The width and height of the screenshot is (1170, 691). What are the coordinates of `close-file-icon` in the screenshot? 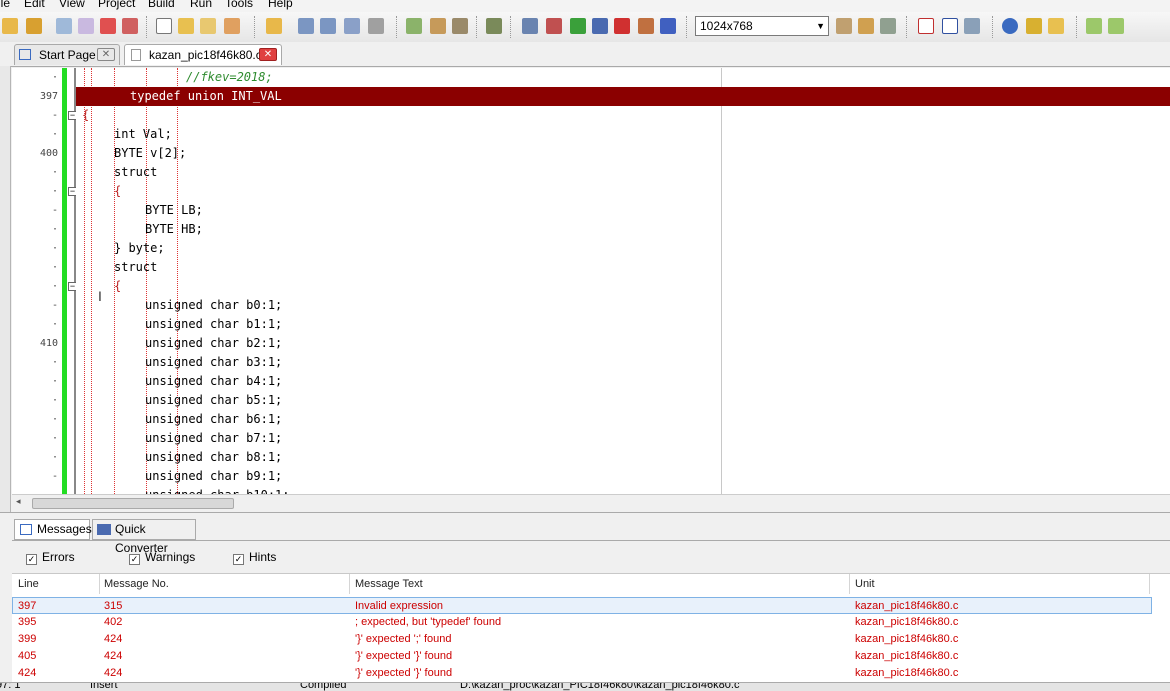 It's located at (232, 26).